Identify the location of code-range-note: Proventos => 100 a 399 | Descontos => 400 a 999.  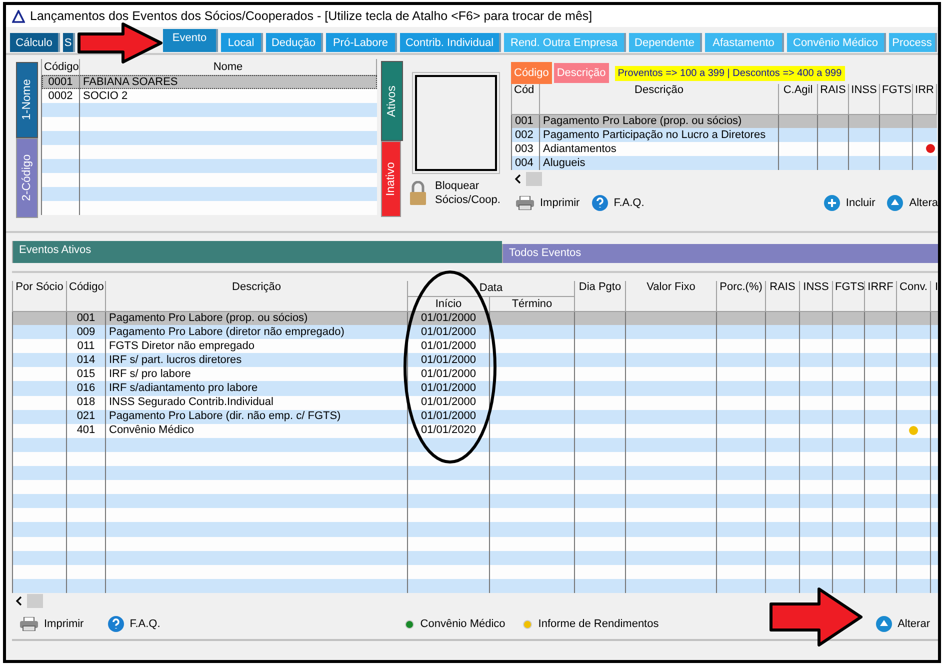
(729, 73).